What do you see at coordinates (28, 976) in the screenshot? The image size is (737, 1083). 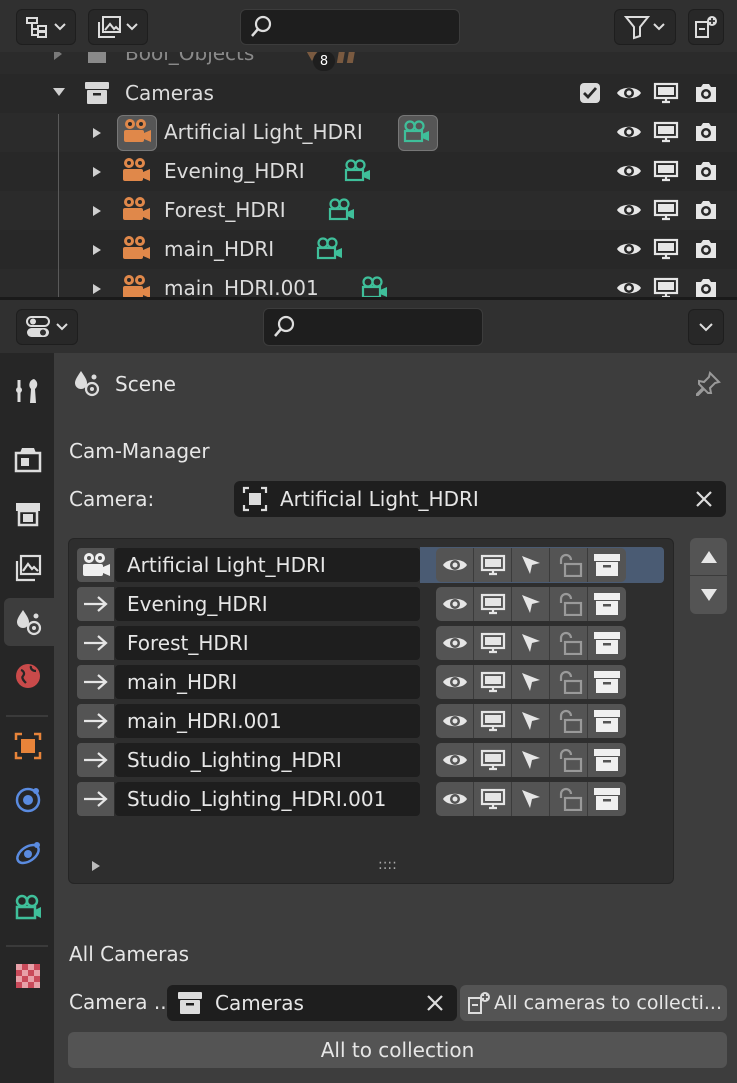 I see `tab-texture` at bounding box center [28, 976].